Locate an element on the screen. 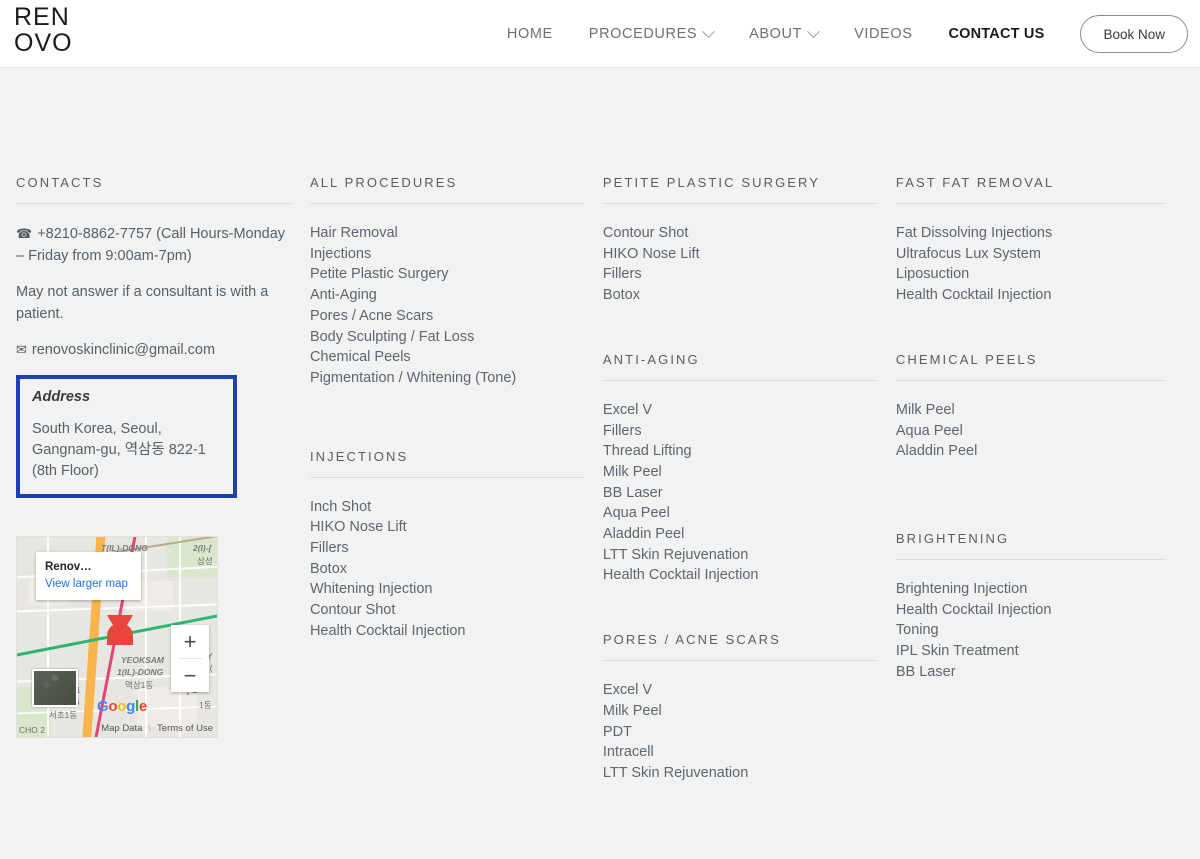 The image size is (1200, 859). list-item: IPL Skin Treatment is located at coordinates (1031, 651).